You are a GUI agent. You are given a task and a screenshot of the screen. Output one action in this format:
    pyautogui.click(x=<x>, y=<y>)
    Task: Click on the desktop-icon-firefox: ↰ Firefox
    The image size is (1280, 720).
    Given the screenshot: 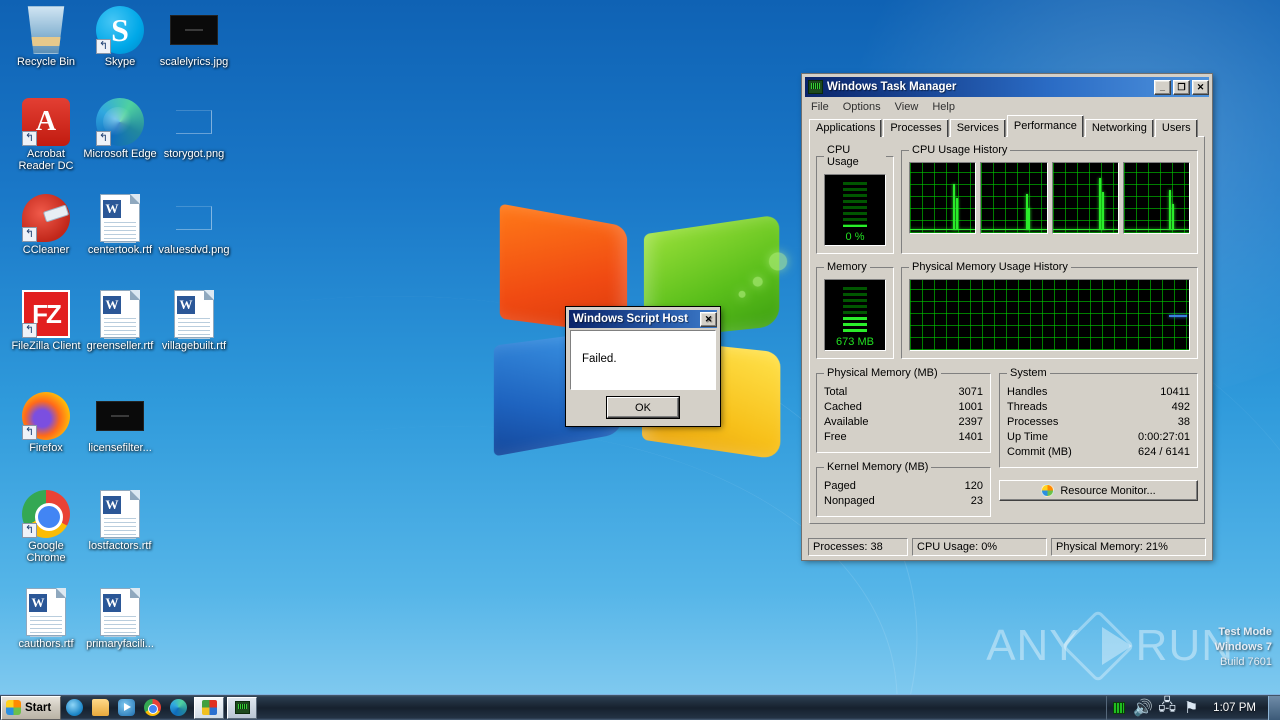 What is the action you would take?
    pyautogui.click(x=46, y=423)
    